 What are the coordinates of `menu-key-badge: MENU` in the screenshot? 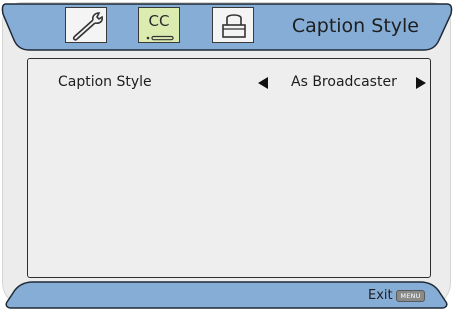 It's located at (410, 296).